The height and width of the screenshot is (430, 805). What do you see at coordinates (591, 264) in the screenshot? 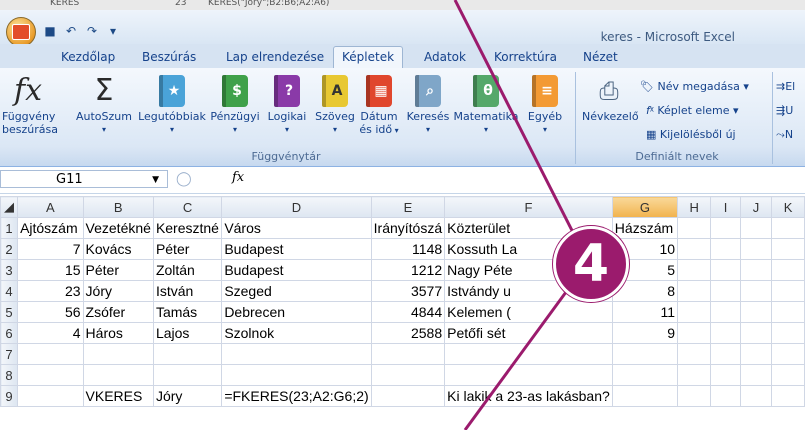
I see `step-number-badge: 4` at bounding box center [591, 264].